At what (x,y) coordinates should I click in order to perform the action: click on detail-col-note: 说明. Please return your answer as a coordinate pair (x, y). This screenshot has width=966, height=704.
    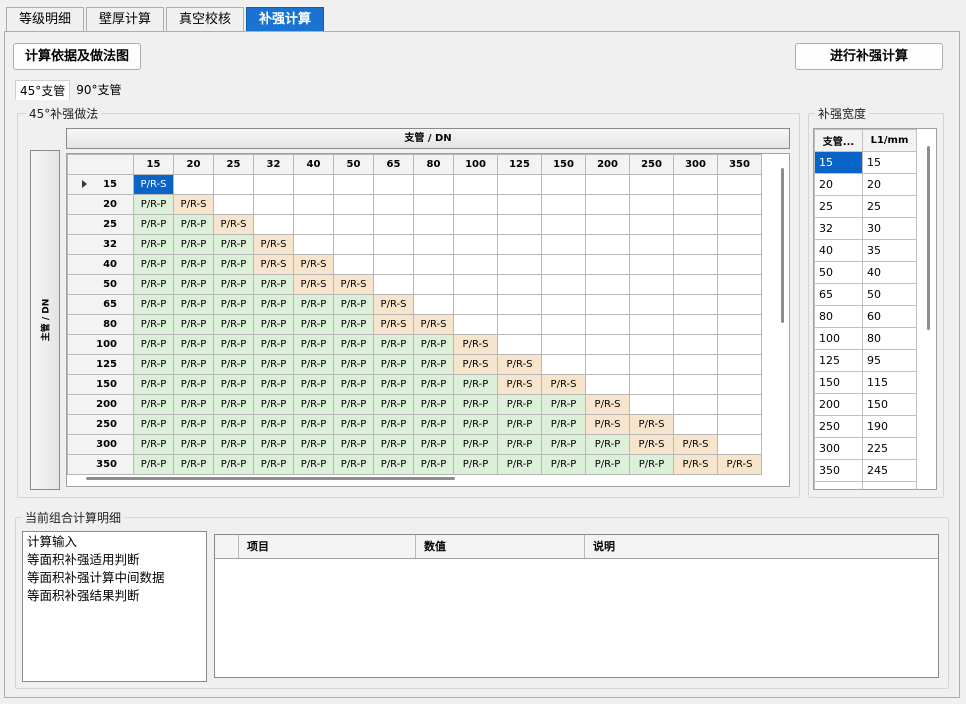
    Looking at the image, I should click on (761, 546).